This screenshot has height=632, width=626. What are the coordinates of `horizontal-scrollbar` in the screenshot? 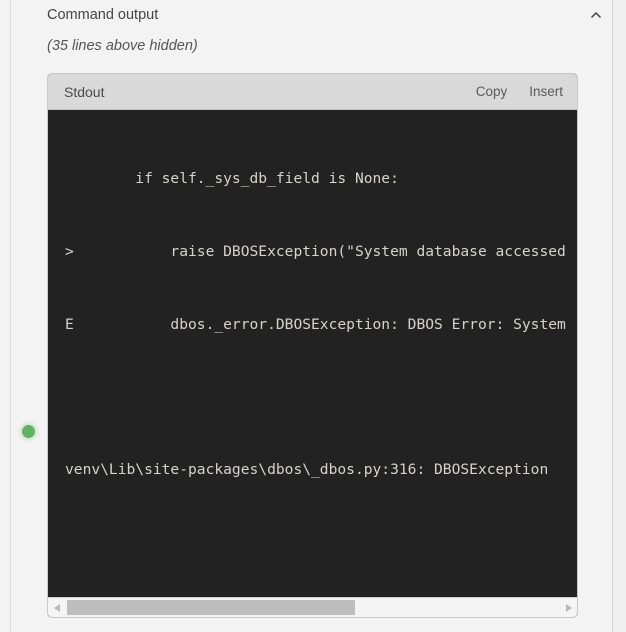 It's located at (312, 607).